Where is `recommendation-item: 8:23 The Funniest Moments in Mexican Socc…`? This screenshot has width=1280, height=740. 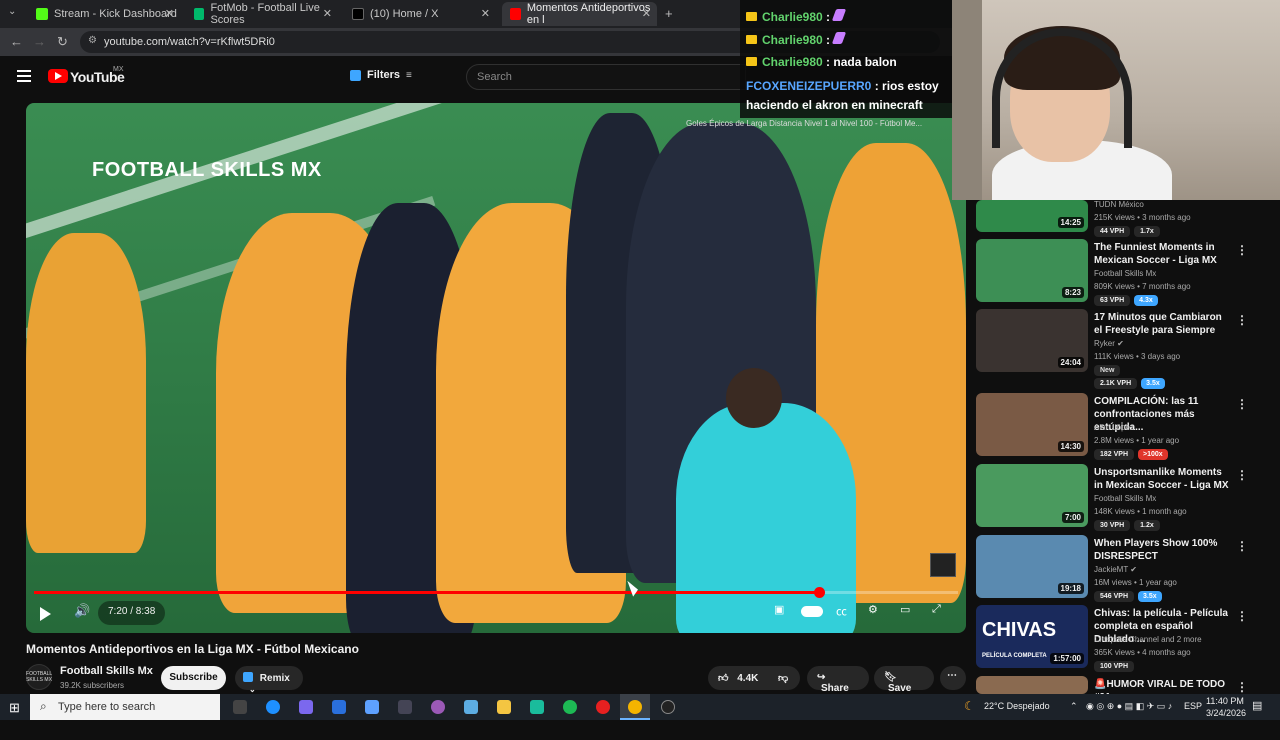
recommendation-item: 8:23 The Funniest Moments in Mexican Socc… is located at coordinates (1126, 272).